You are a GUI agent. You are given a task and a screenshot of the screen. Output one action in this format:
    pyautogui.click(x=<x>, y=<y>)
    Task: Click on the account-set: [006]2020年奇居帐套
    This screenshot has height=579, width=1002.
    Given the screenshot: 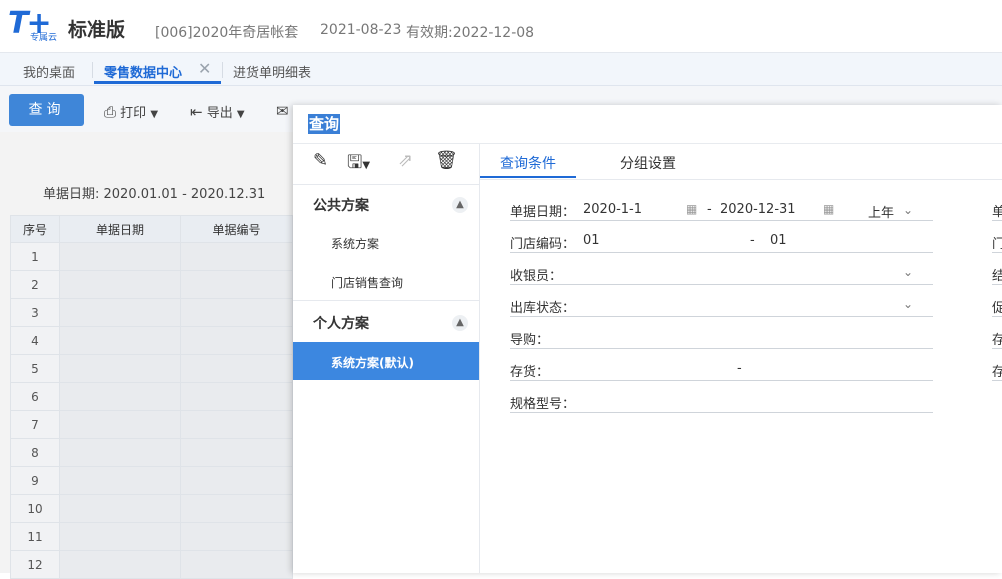 What is the action you would take?
    pyautogui.click(x=226, y=32)
    